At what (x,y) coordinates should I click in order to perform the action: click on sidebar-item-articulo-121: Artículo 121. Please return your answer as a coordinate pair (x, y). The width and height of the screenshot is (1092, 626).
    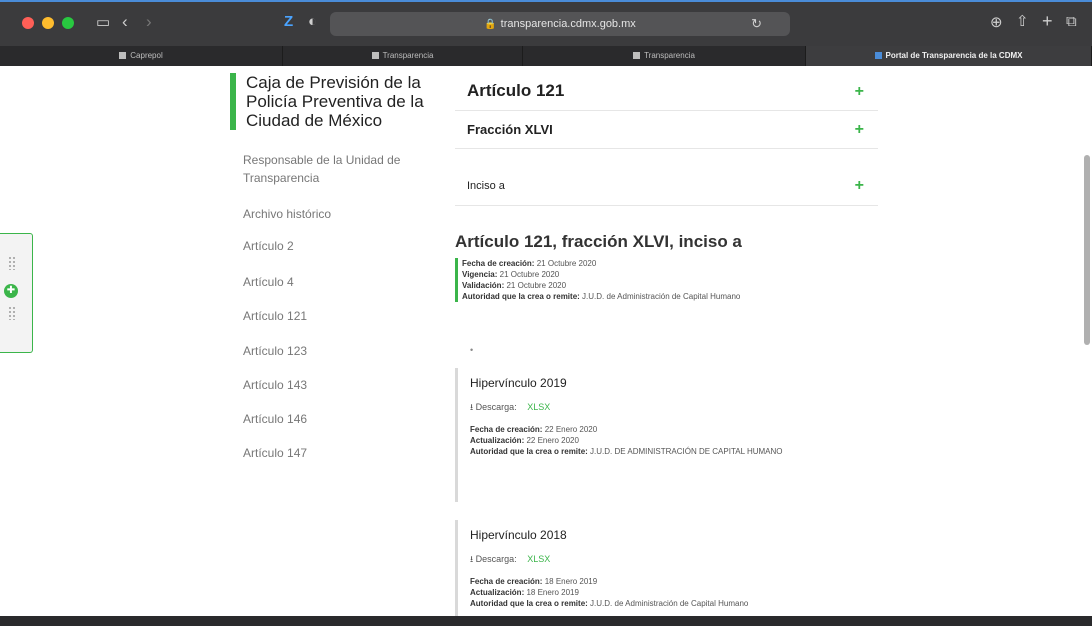
    Looking at the image, I should click on (343, 316).